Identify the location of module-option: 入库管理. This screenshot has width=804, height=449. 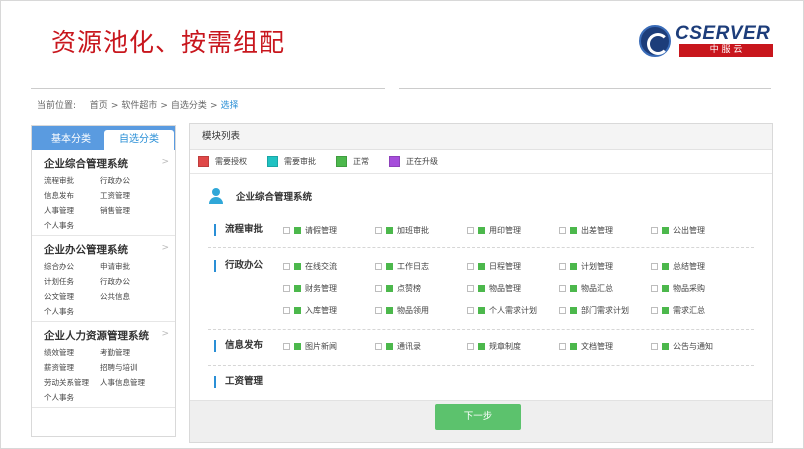
(329, 310).